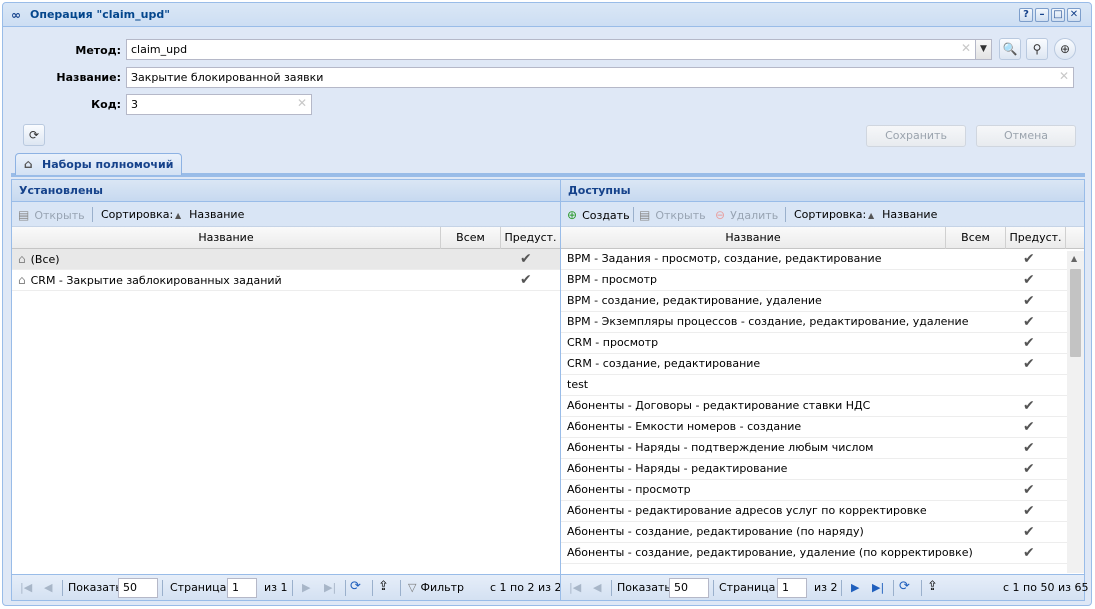 The width and height of the screenshot is (1095, 609). I want to click on table-row: CRM - создание, редактирование ✔, so click(814, 364).